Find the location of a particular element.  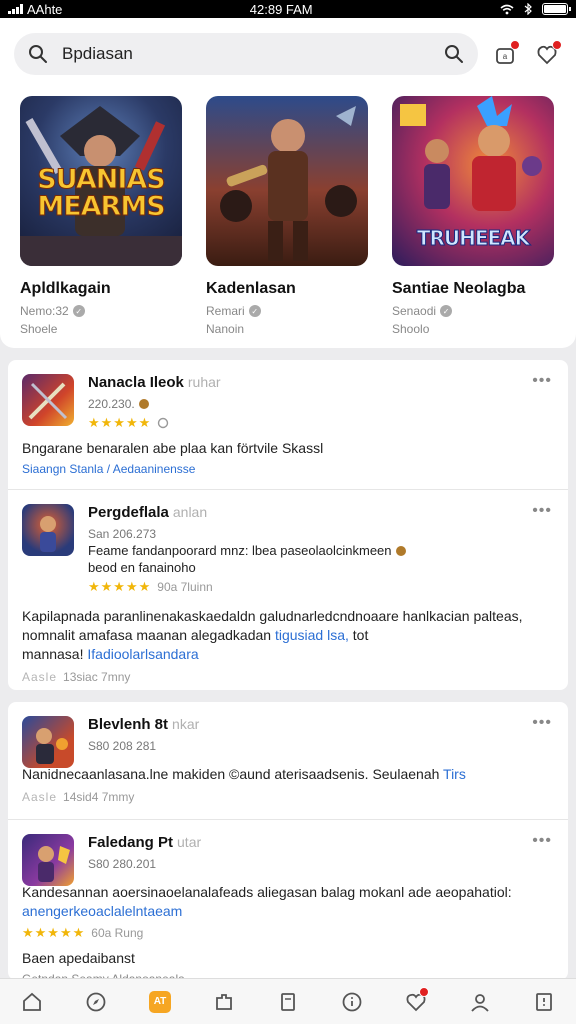

wishlist-badge is located at coordinates (557, 45).